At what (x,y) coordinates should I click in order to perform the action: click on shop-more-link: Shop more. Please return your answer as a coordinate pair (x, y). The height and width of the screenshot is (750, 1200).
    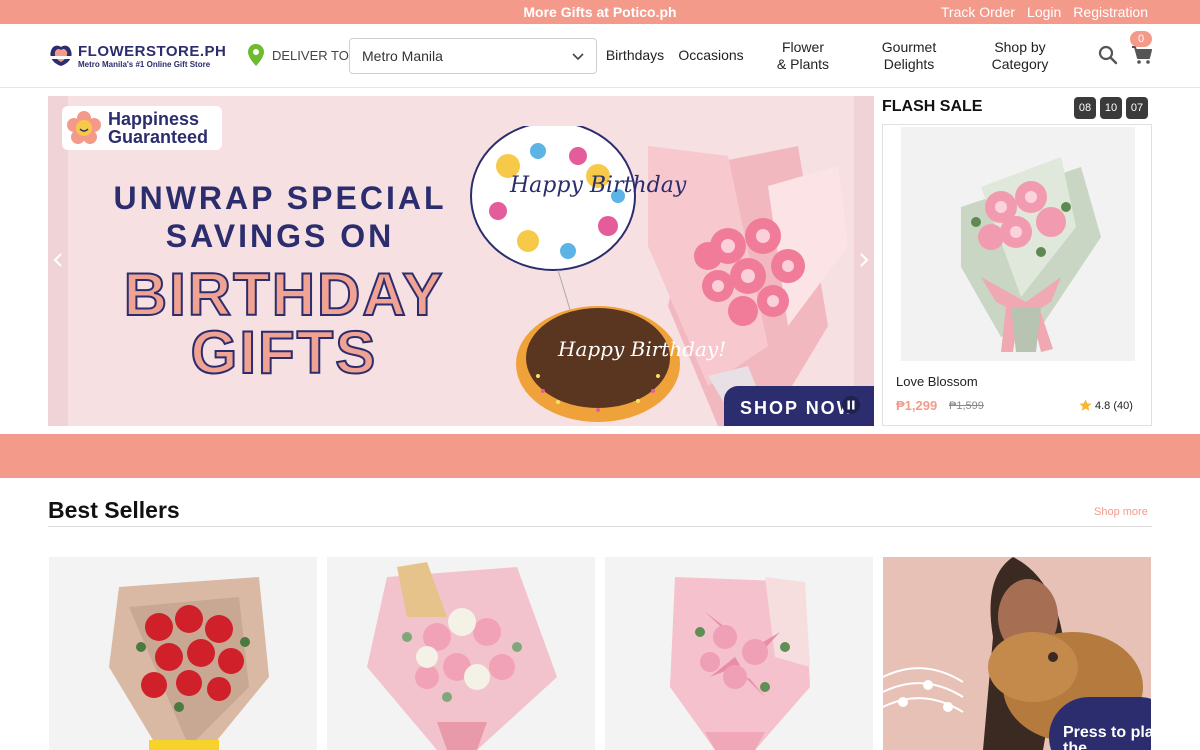
    Looking at the image, I should click on (1121, 512).